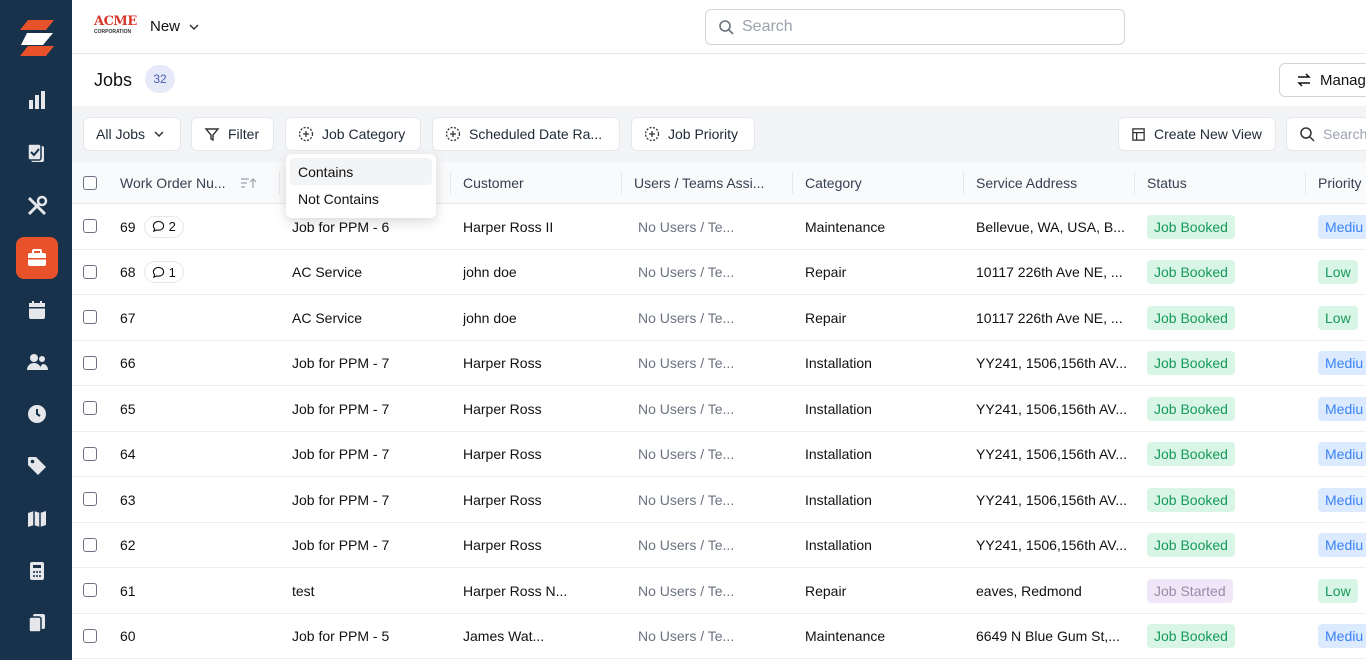 The height and width of the screenshot is (660, 1366). Describe the element at coordinates (37, 362) in the screenshot. I see `nav-customers` at that location.